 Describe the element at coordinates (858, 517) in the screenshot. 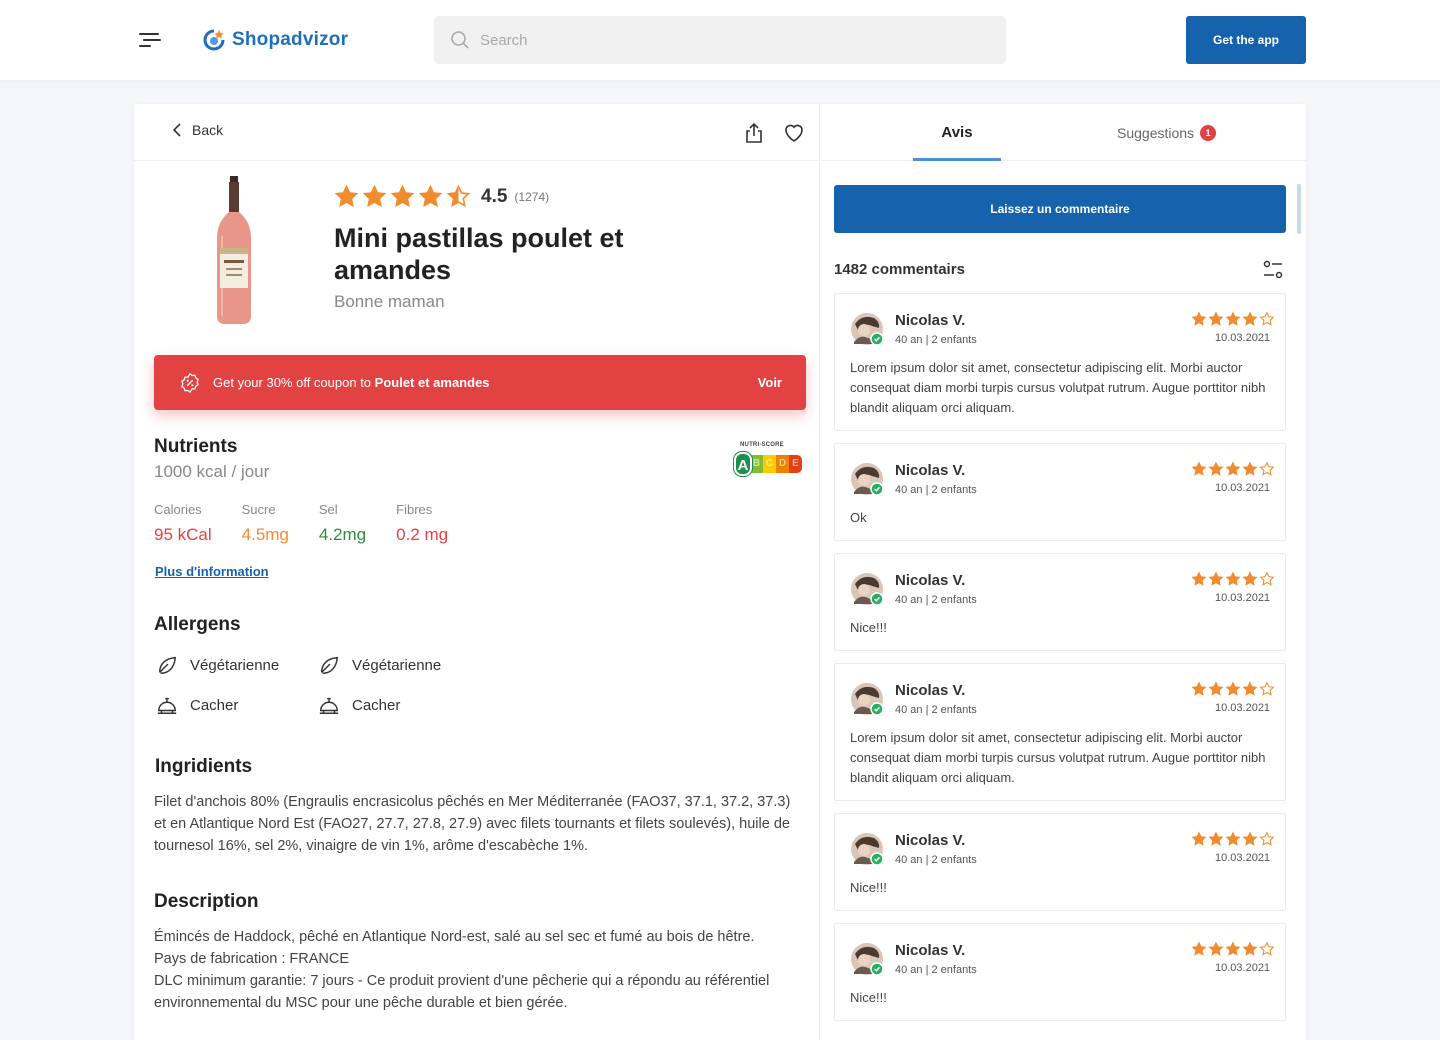

I see `review-text: Ok` at that location.